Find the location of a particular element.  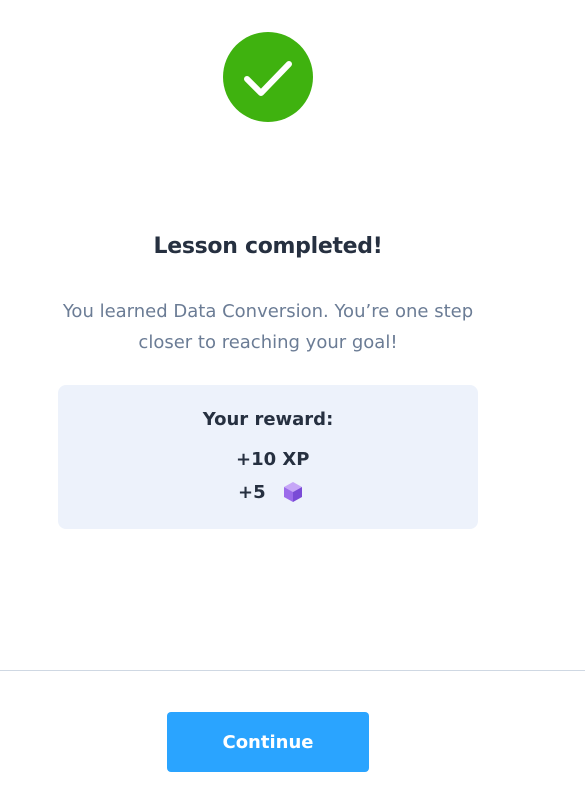

success-check-icon is located at coordinates (268, 77).